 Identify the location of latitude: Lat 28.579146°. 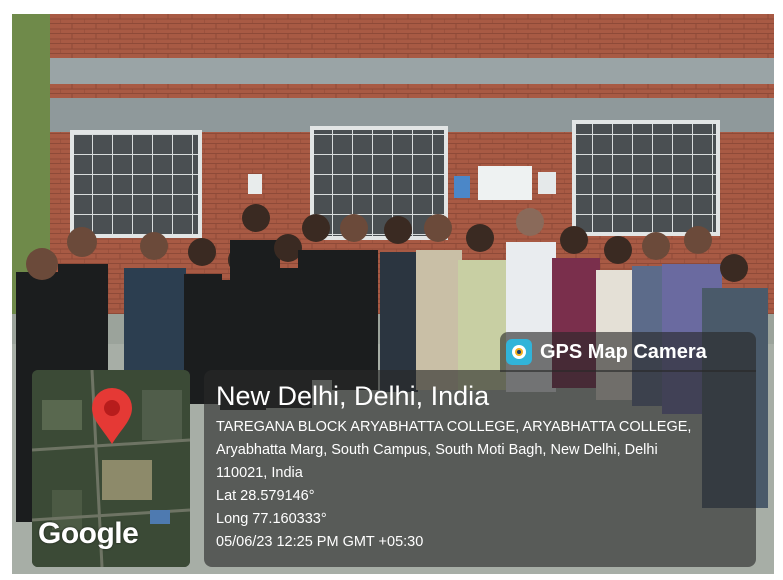
(265, 496).